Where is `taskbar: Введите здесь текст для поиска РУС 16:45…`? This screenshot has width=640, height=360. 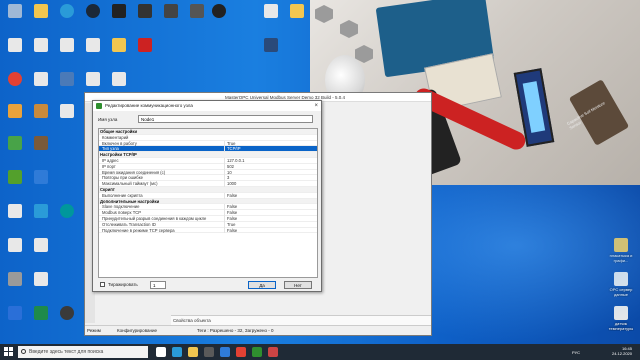
taskbar: Введите здесь текст для поиска РУС 16:45… is located at coordinates (320, 352).